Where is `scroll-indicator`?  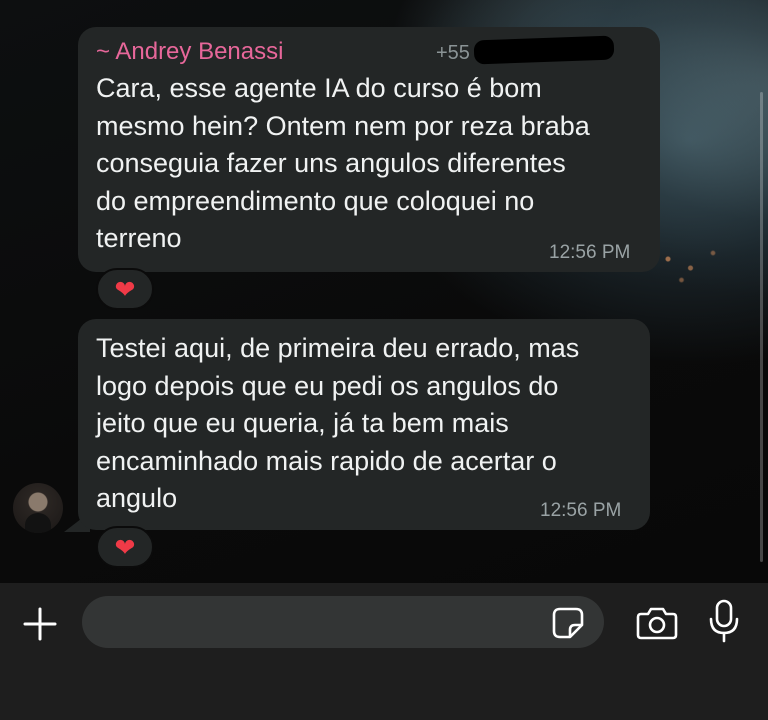 scroll-indicator is located at coordinates (761, 327).